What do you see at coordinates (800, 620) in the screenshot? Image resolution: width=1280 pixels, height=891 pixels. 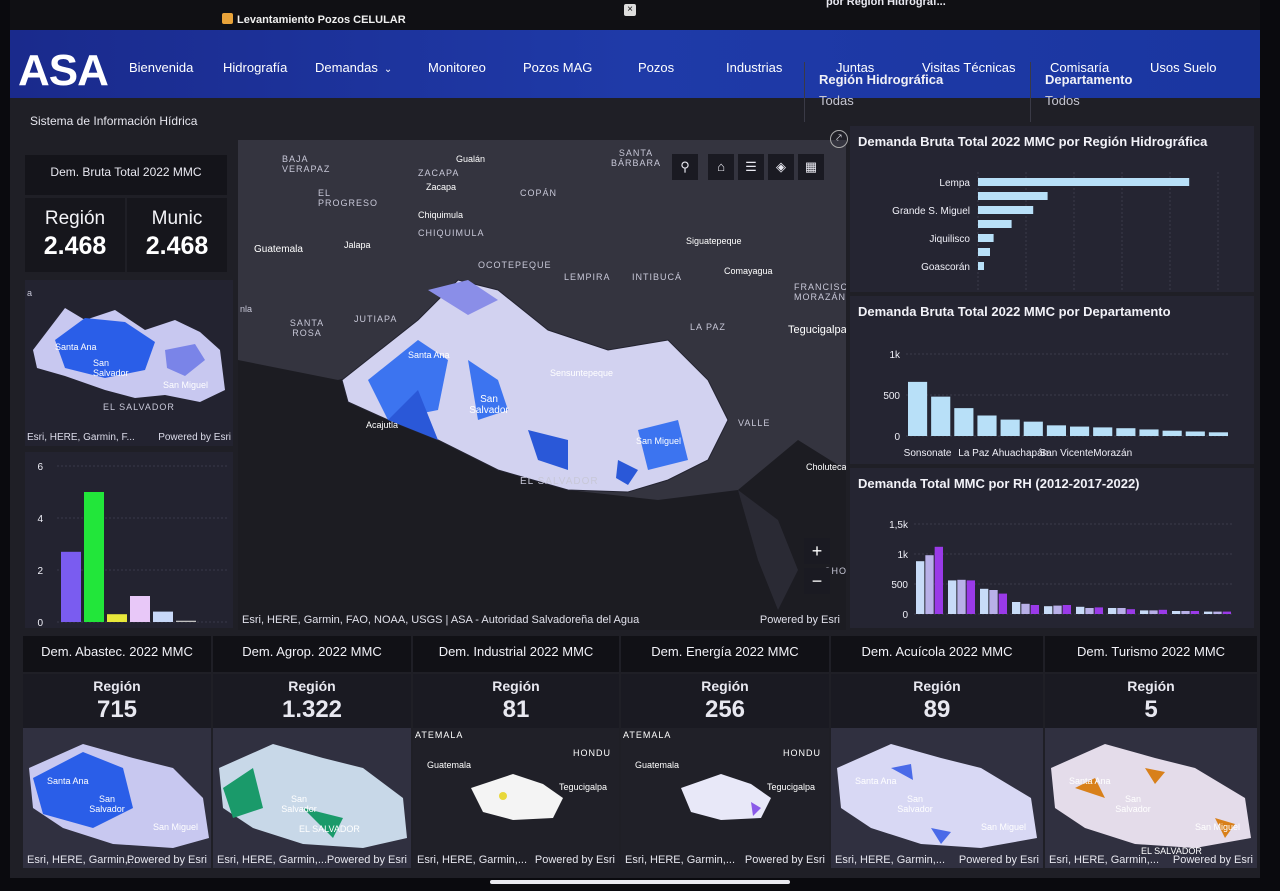 I see `main-map-powered: Powered by Esri` at bounding box center [800, 620].